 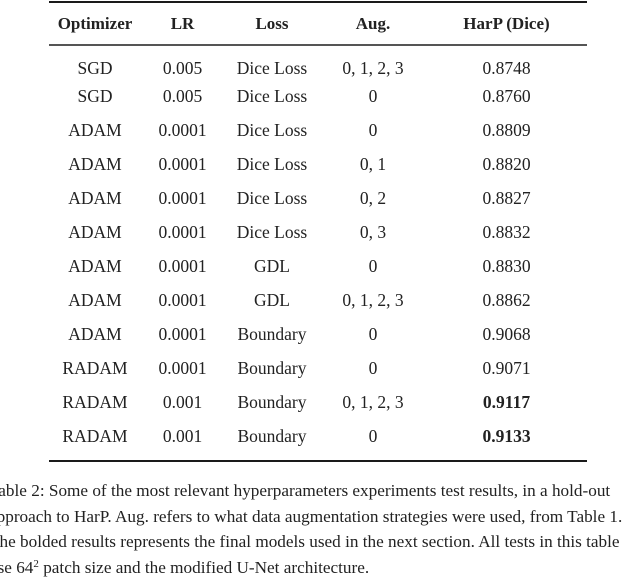 I want to click on table-row: RADAM0.001Boundary0, 1, 2, 30.9117, so click(x=318, y=402).